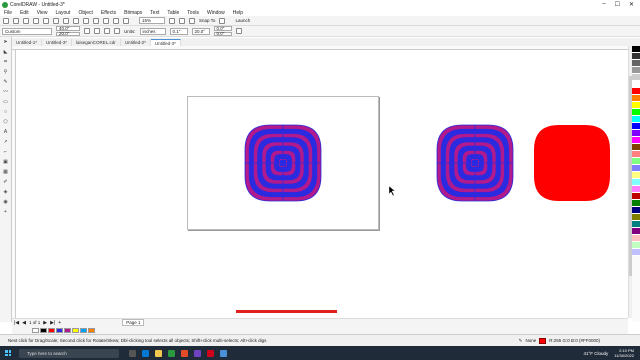 This screenshot has width=640, height=360. I want to click on document-palette, so click(320, 330).